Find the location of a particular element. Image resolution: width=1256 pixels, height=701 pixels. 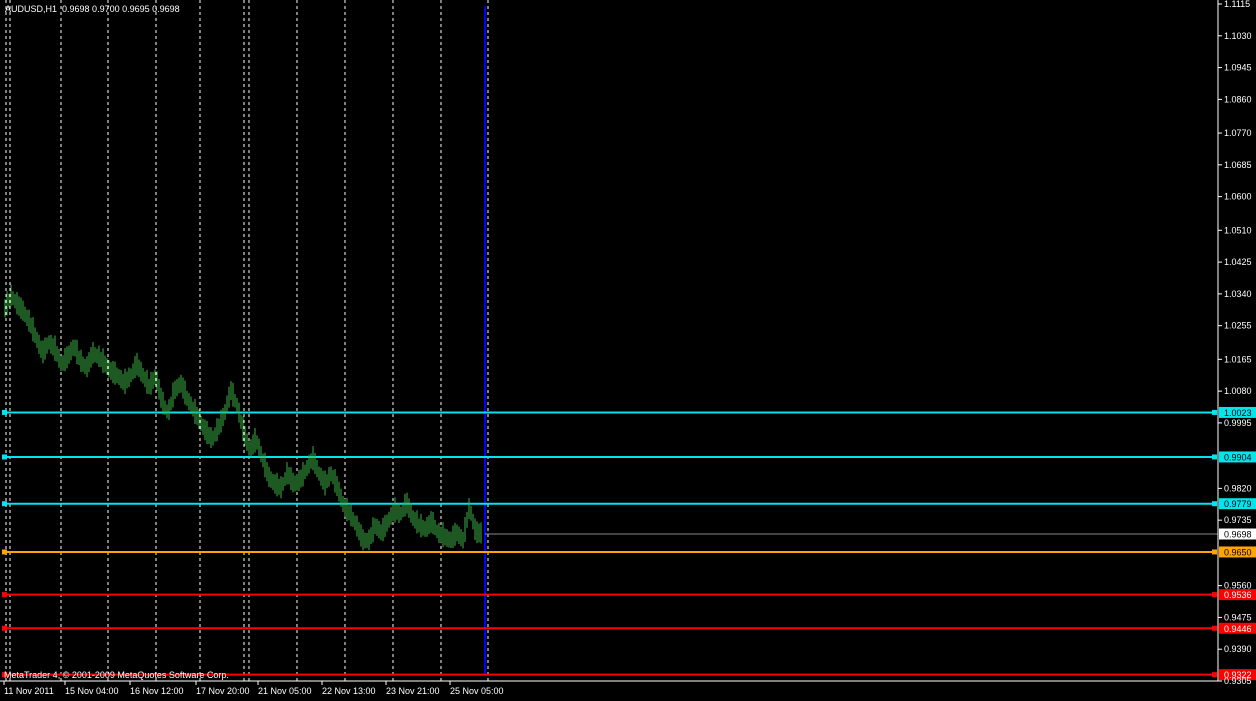

price-tick-label: 1.0945 is located at coordinates (1238, 68).